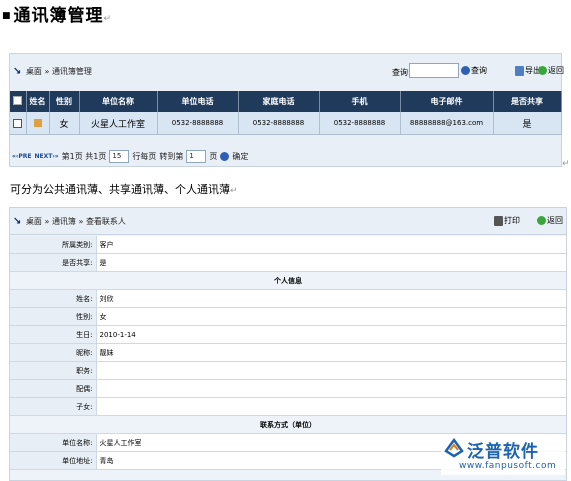 The height and width of the screenshot is (481, 571). What do you see at coordinates (64, 101) in the screenshot?
I see `column-header-gender: 性别` at bounding box center [64, 101].